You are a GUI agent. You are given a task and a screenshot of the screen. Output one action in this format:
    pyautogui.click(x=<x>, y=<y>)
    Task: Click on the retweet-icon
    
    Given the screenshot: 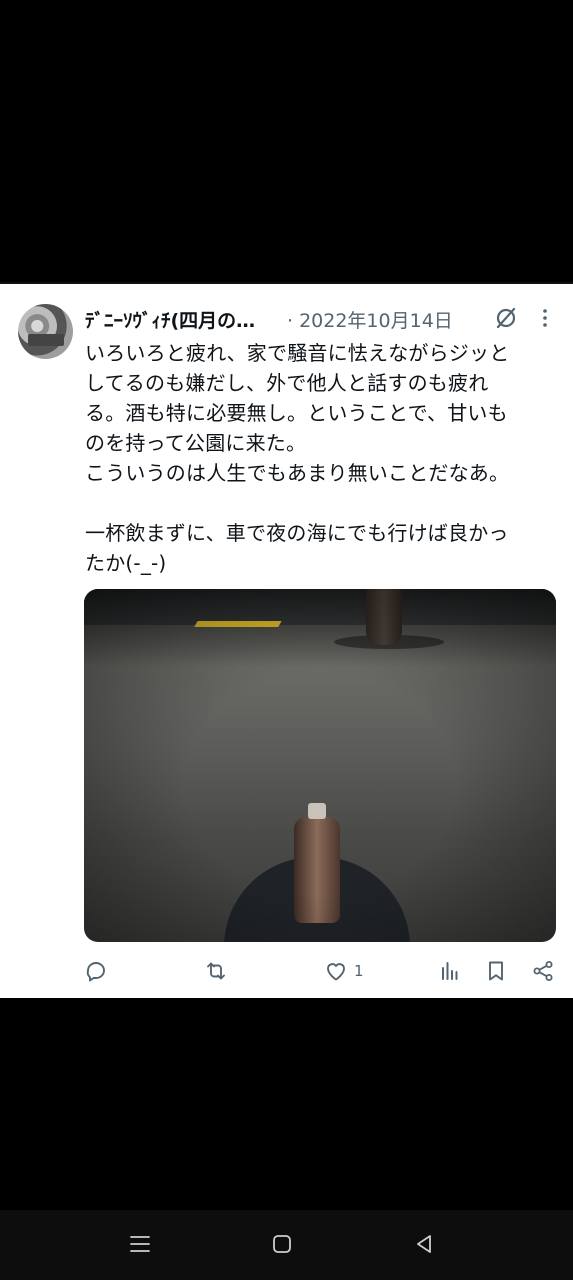 What is the action you would take?
    pyautogui.click(x=216, y=971)
    